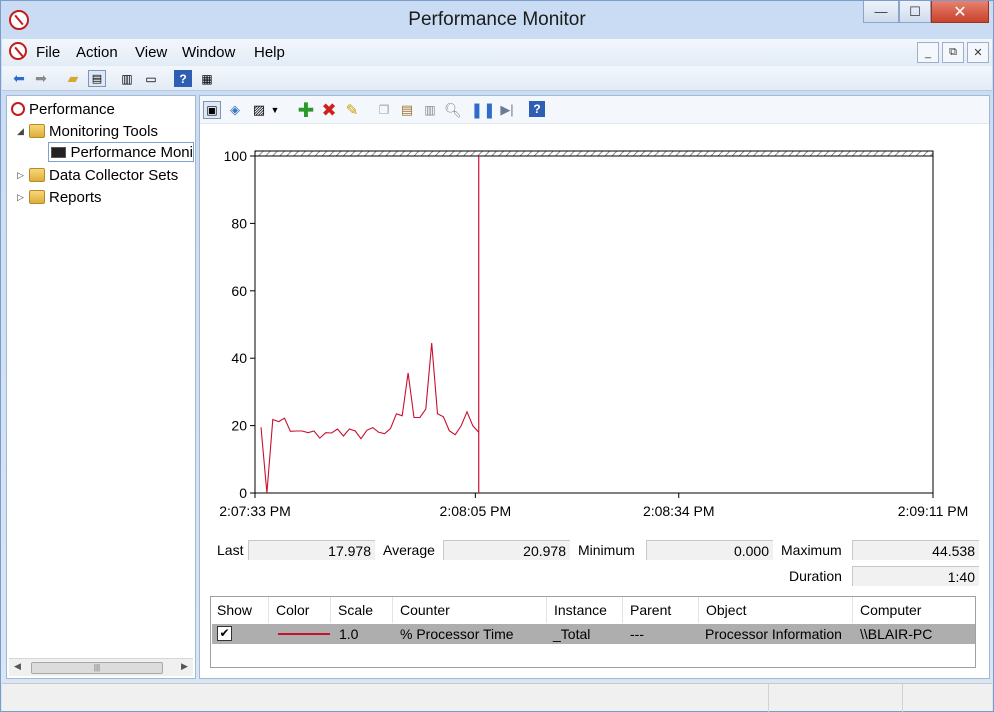 The width and height of the screenshot is (994, 712). What do you see at coordinates (269, 52) in the screenshot?
I see `menu-help: Help` at bounding box center [269, 52].